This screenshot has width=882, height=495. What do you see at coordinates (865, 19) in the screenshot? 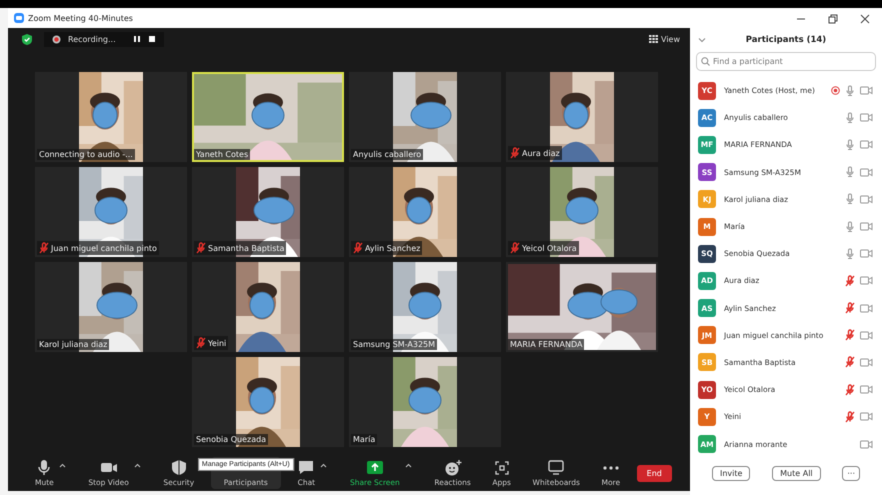
I see `close-icon` at bounding box center [865, 19].